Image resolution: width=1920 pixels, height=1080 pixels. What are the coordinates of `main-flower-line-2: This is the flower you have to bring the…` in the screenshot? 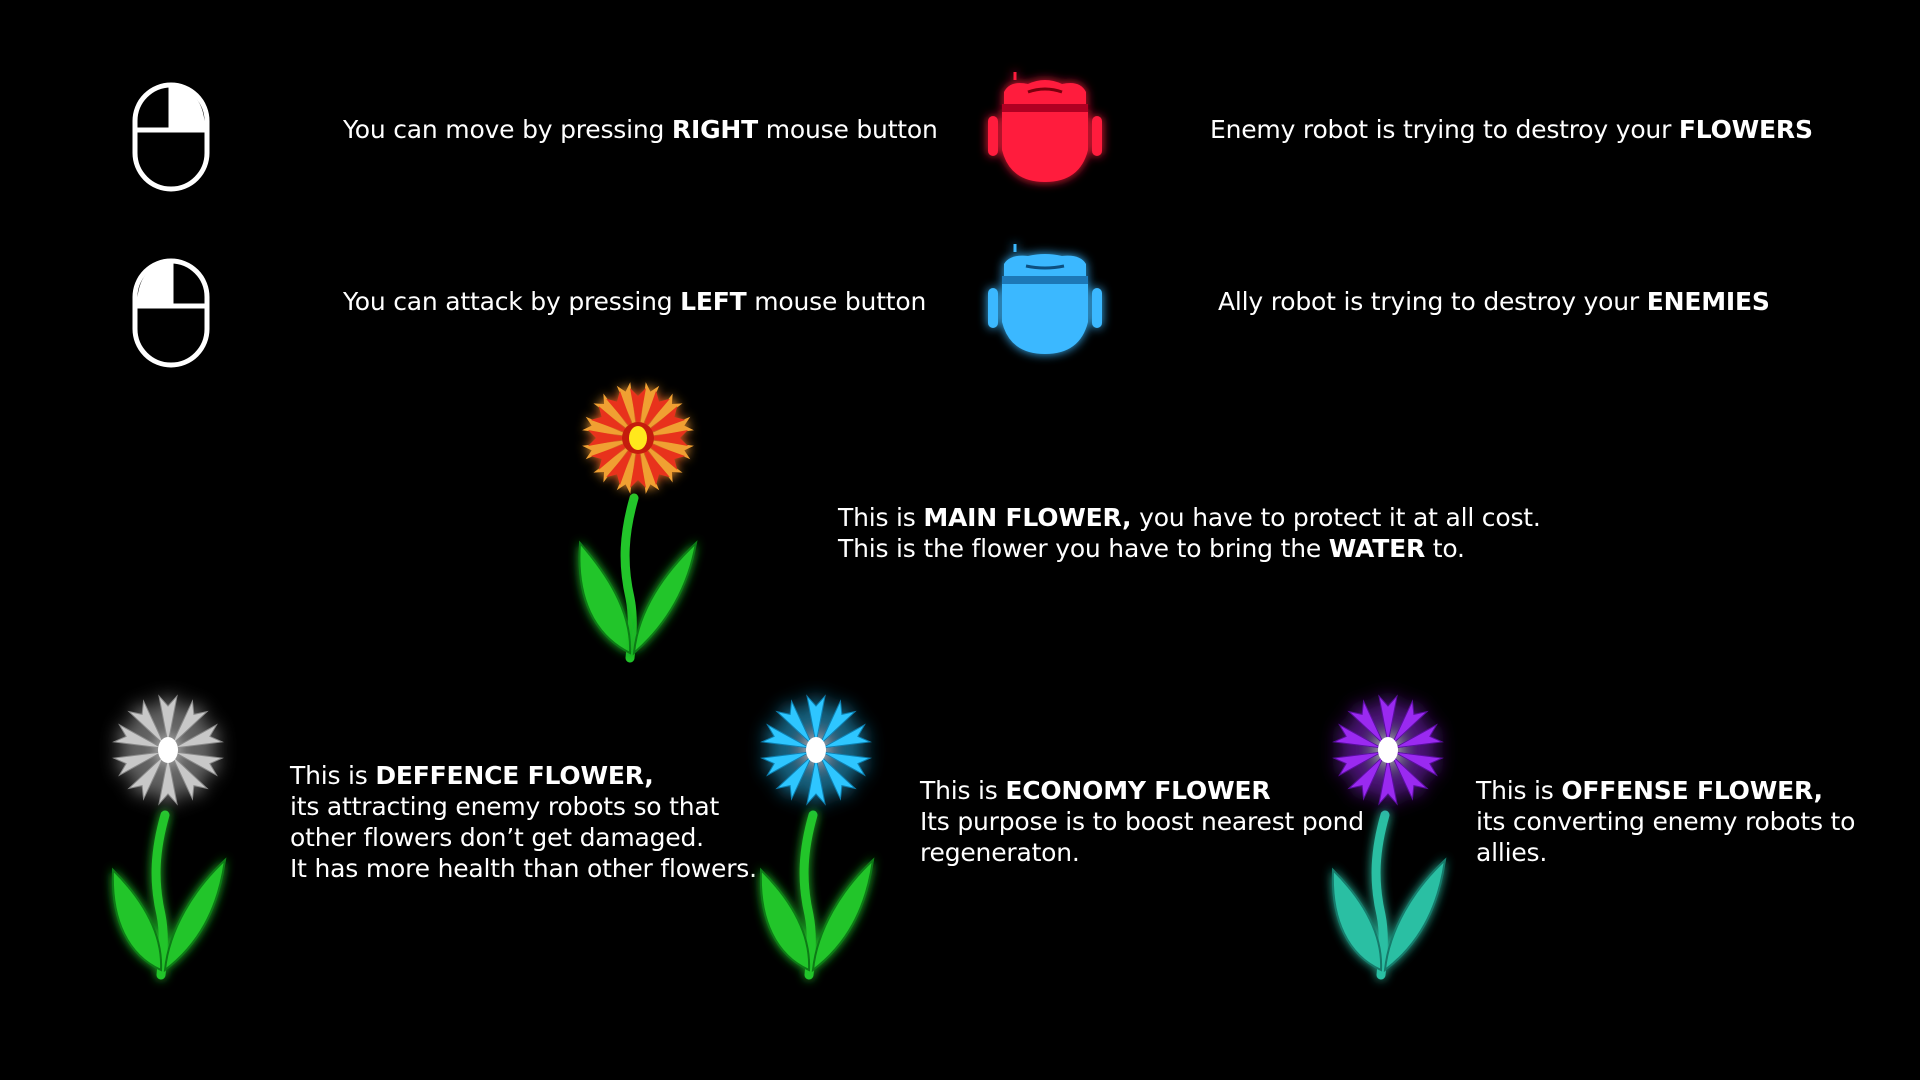 It's located at (1189, 548).